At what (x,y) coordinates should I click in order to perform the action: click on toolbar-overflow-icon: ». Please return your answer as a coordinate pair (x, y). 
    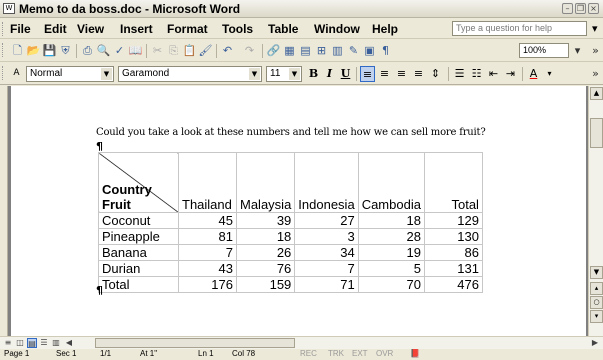
    Looking at the image, I should click on (595, 50).